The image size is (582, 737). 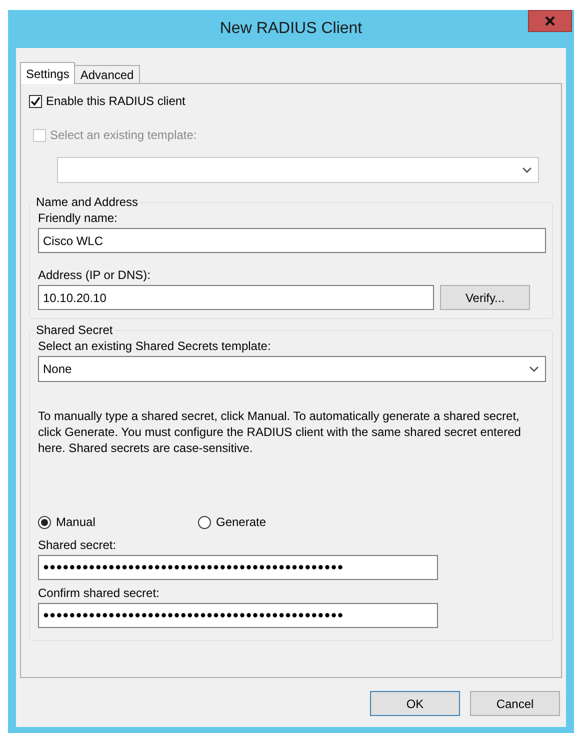 I want to click on close-button, so click(x=550, y=21).